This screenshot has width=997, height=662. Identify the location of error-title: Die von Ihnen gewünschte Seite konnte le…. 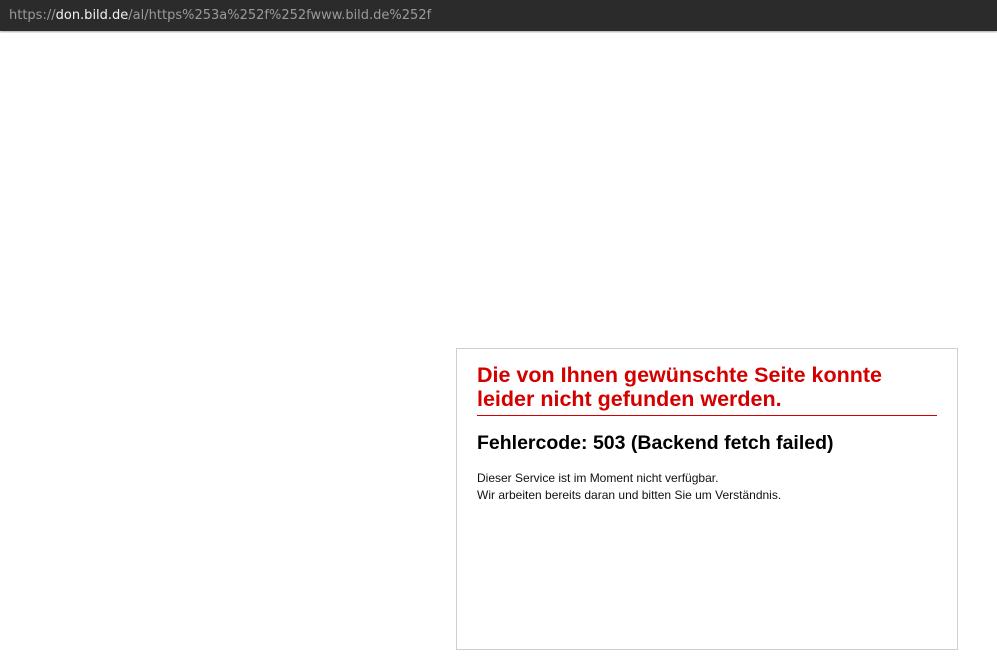
(679, 387).